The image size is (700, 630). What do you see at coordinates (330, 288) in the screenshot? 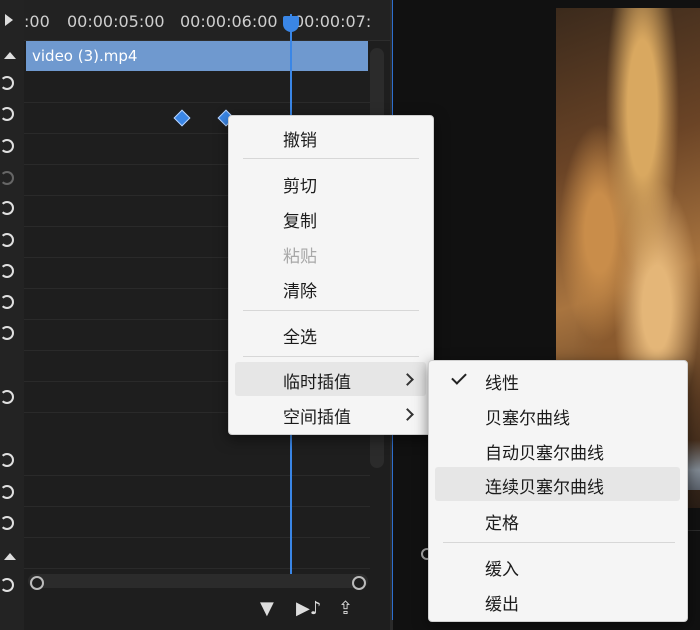
I see `menu-item-clear: 清除` at bounding box center [330, 288].